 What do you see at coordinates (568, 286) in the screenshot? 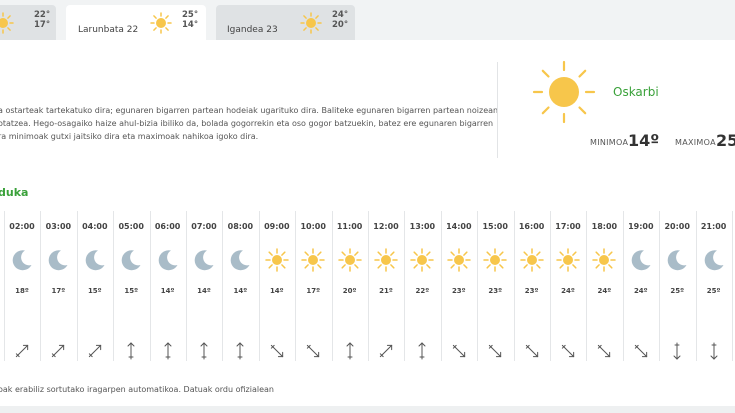
I see `hour-column: 17:00 24º` at bounding box center [568, 286].